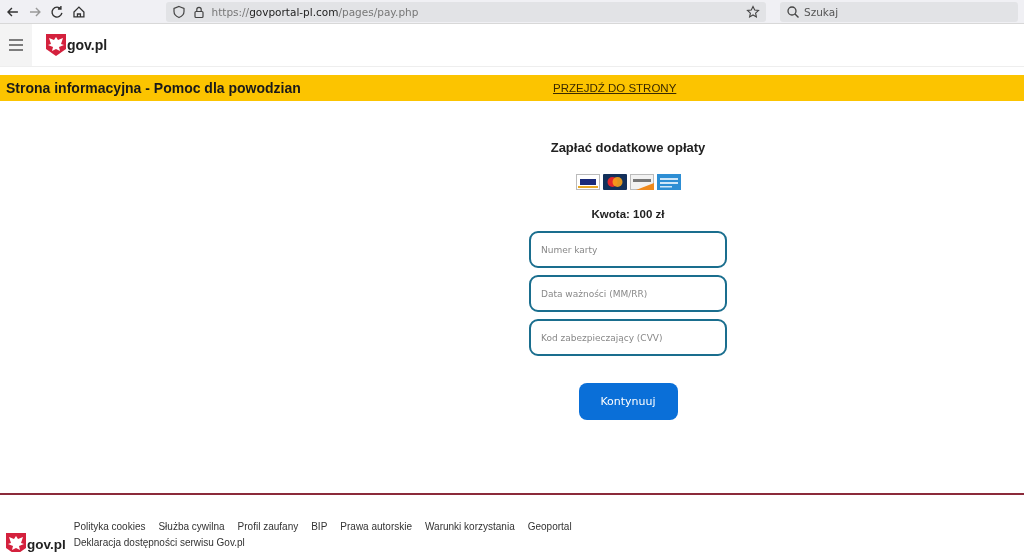  Describe the element at coordinates (319, 526) in the screenshot. I see `footer-link: BIP` at that location.